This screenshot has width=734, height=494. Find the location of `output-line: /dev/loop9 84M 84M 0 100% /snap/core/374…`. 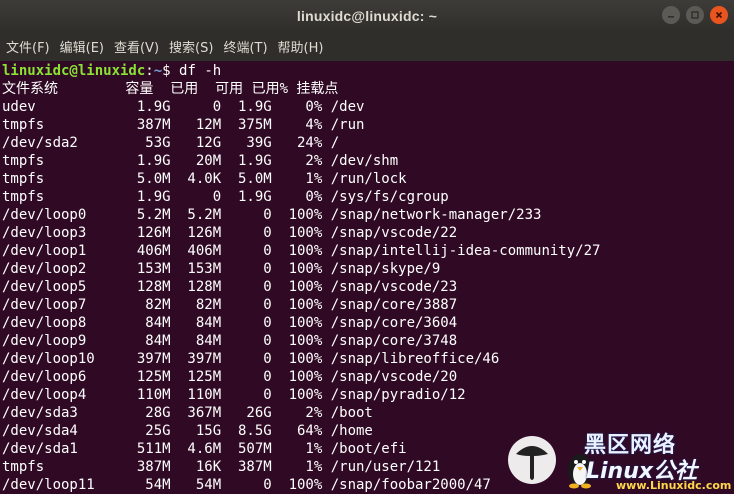

output-line: /dev/loop9 84M 84M 0 100% /snap/core/374… is located at coordinates (230, 341).